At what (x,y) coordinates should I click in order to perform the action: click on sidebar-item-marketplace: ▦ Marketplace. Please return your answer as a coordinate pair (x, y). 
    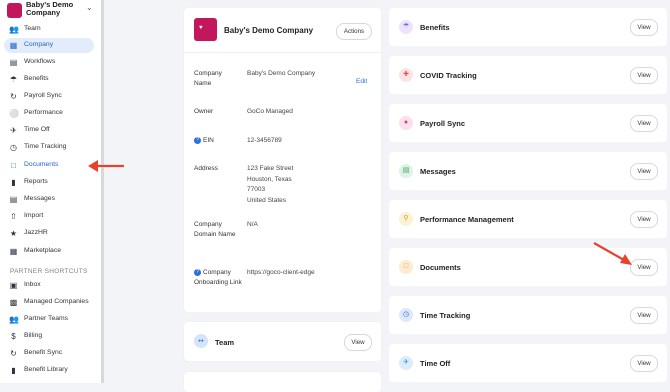
    Looking at the image, I should click on (49, 251).